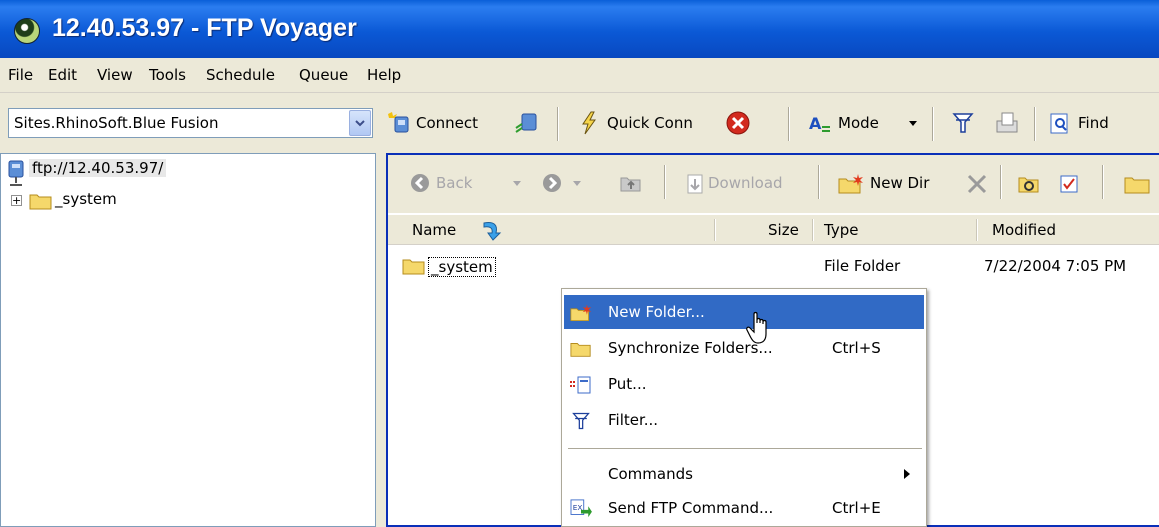 This screenshot has width=1159, height=527. What do you see at coordinates (98, 168) in the screenshot?
I see `tree-root-item: ftp://12.40.53.97/` at bounding box center [98, 168].